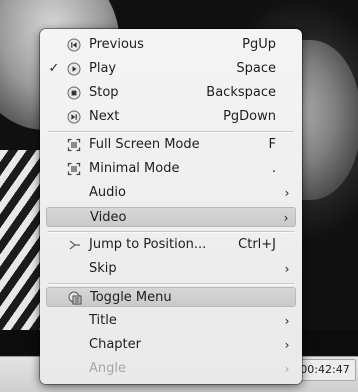  Describe the element at coordinates (115, 344) in the screenshot. I see `menu-item-label: Chapter` at that location.